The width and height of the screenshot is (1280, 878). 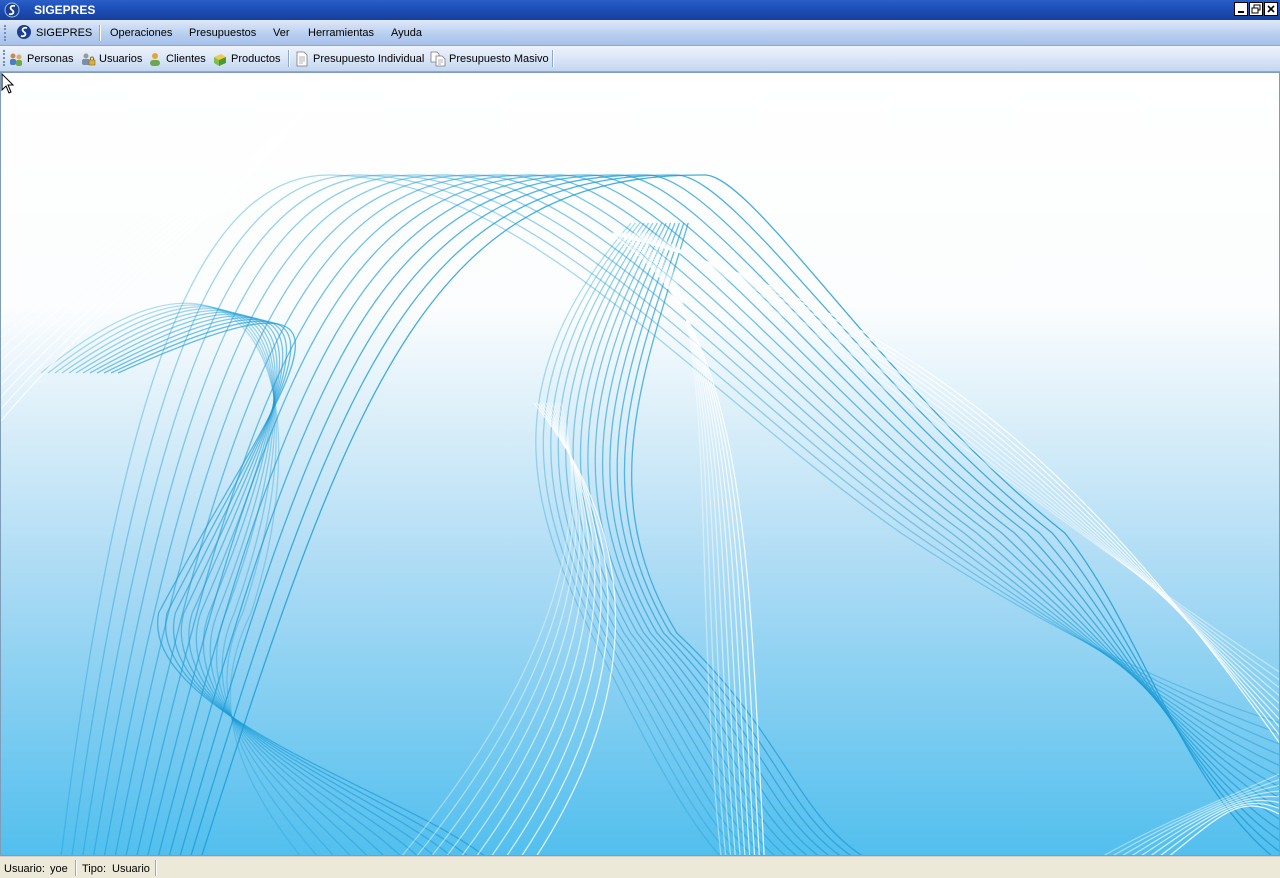 I want to click on personas-button: Personas, so click(x=40, y=59).